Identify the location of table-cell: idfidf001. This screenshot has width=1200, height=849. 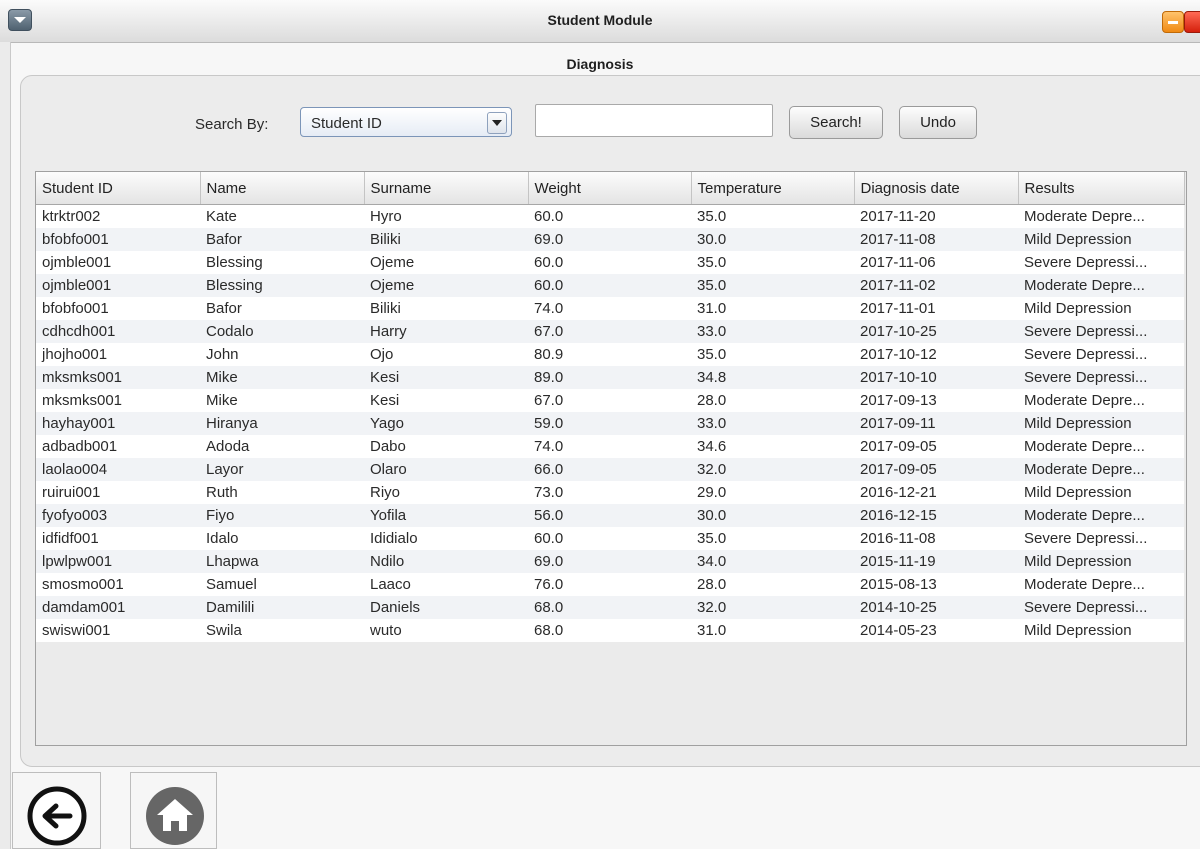
(118, 538).